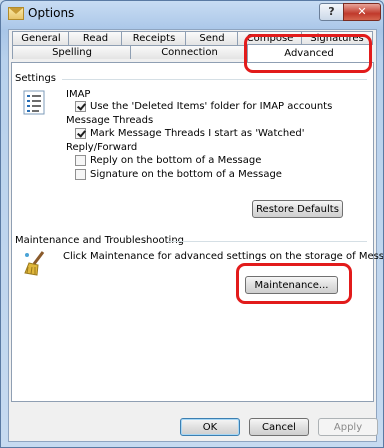  Describe the element at coordinates (270, 38) in the screenshot. I see `tab-compose: Compose` at that location.